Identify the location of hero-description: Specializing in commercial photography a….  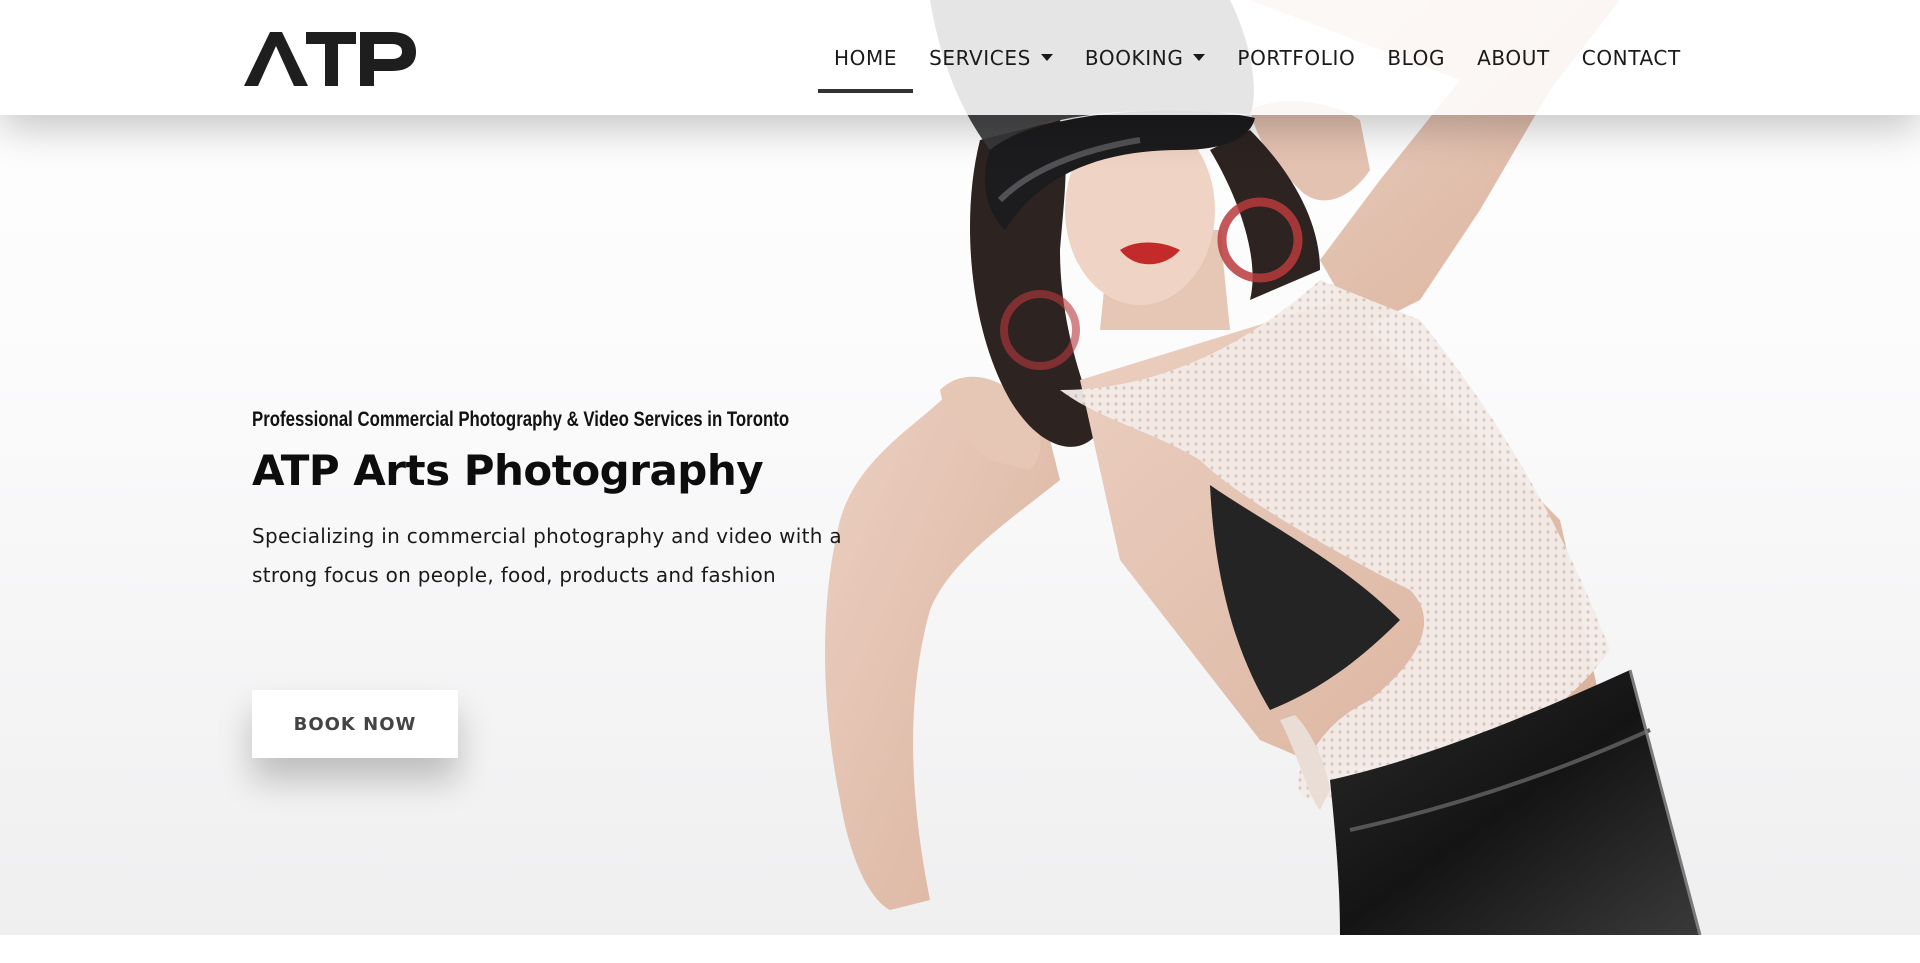
(547, 555).